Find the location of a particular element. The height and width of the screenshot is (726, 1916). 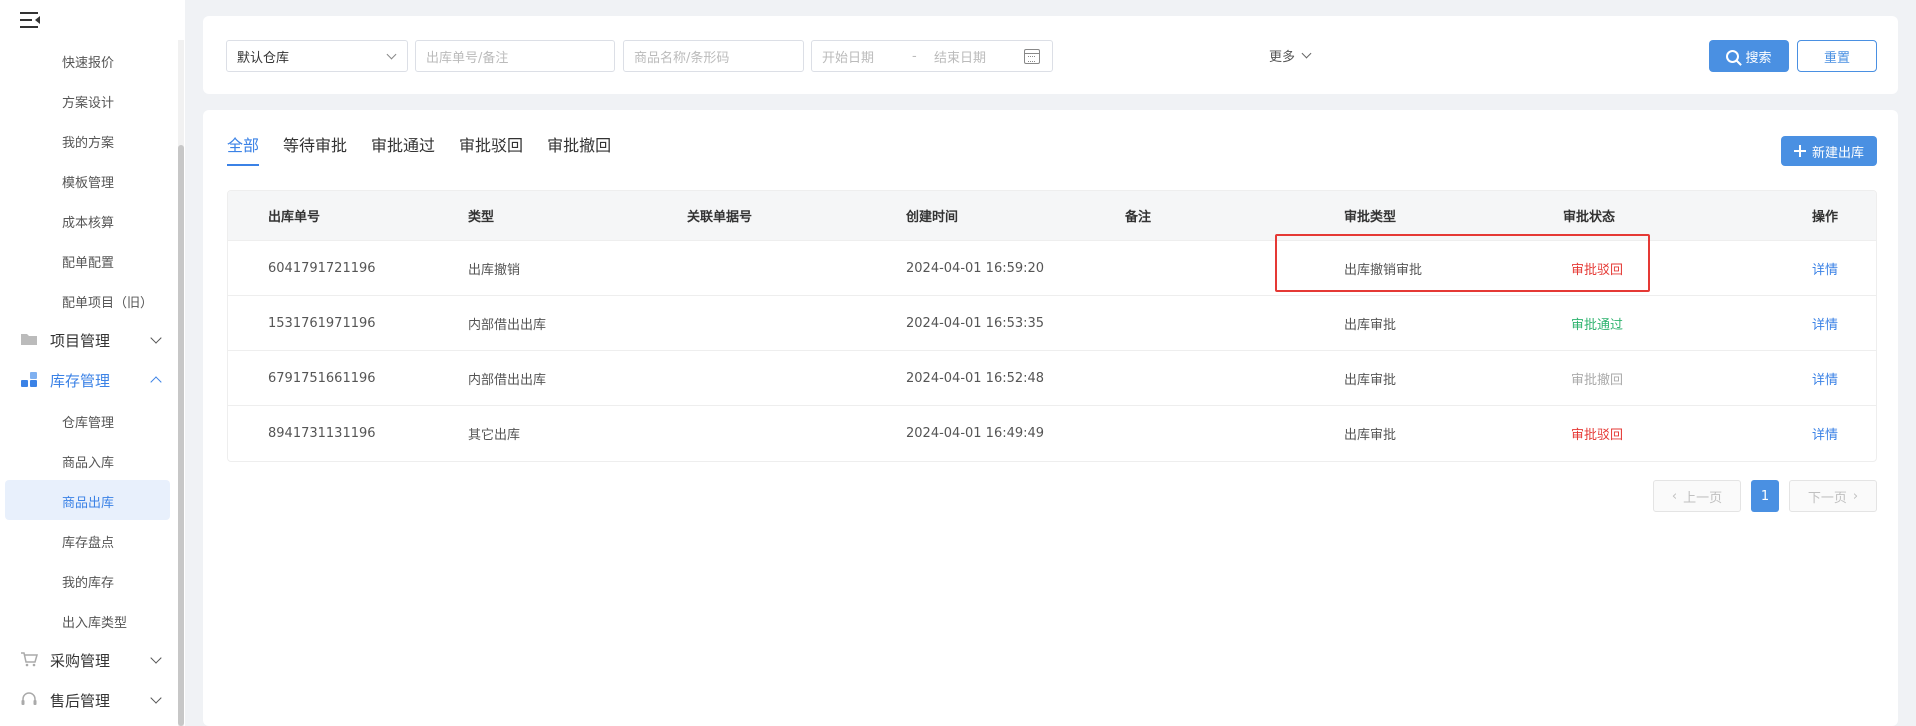

sidebar-group-label: 采购管理 is located at coordinates (80, 660).